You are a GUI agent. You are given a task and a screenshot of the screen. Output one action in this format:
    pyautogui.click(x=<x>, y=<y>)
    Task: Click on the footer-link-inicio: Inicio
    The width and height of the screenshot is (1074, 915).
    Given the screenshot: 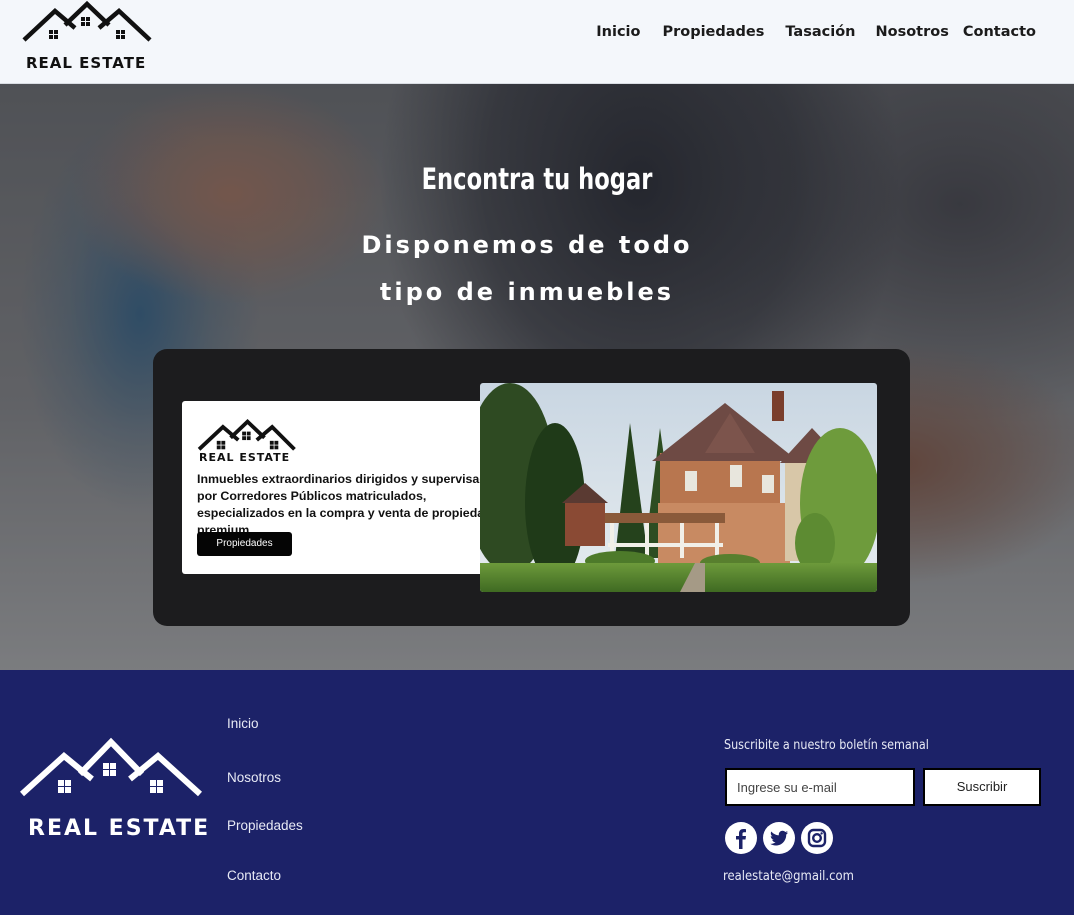 What is the action you would take?
    pyautogui.click(x=243, y=723)
    